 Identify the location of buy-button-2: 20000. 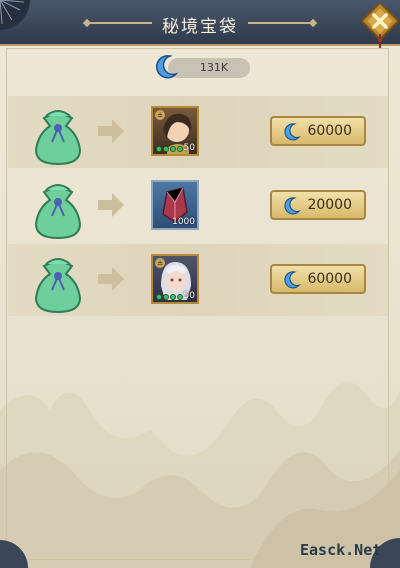
(318, 205).